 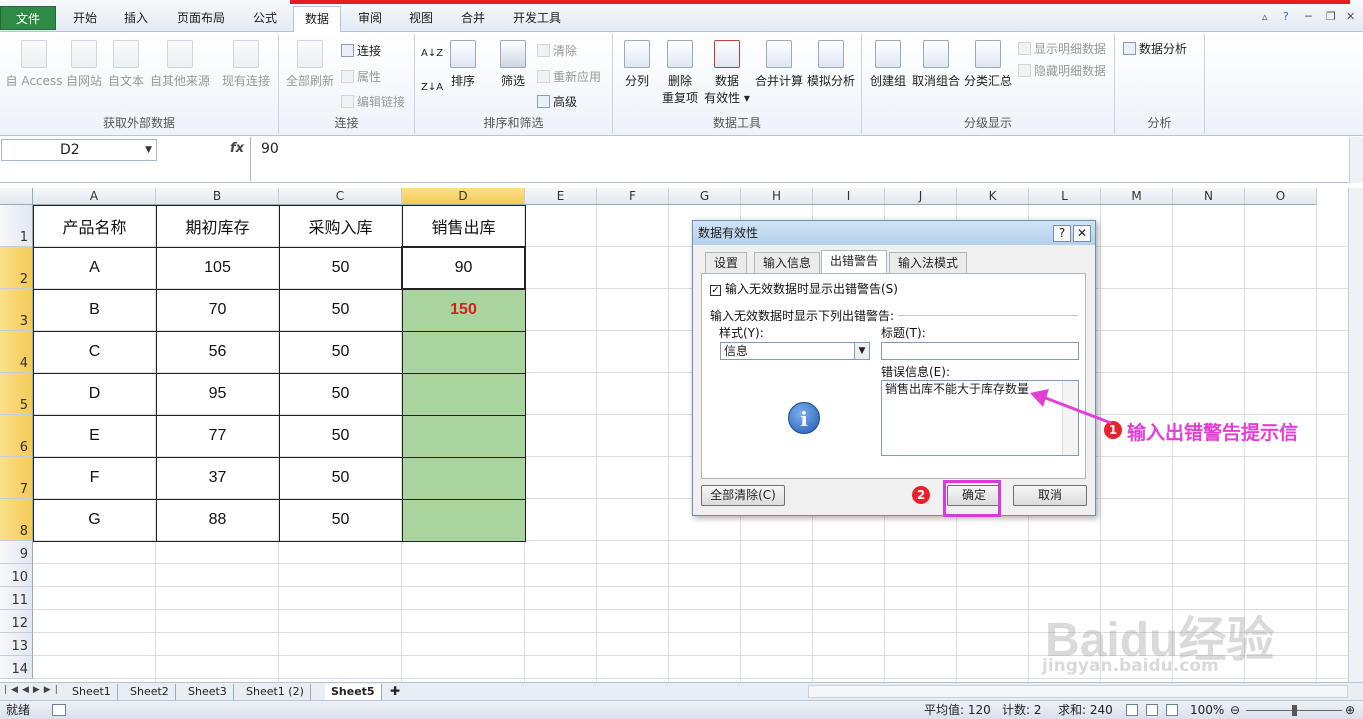 I want to click on row-header-3: 3, so click(x=16, y=310).